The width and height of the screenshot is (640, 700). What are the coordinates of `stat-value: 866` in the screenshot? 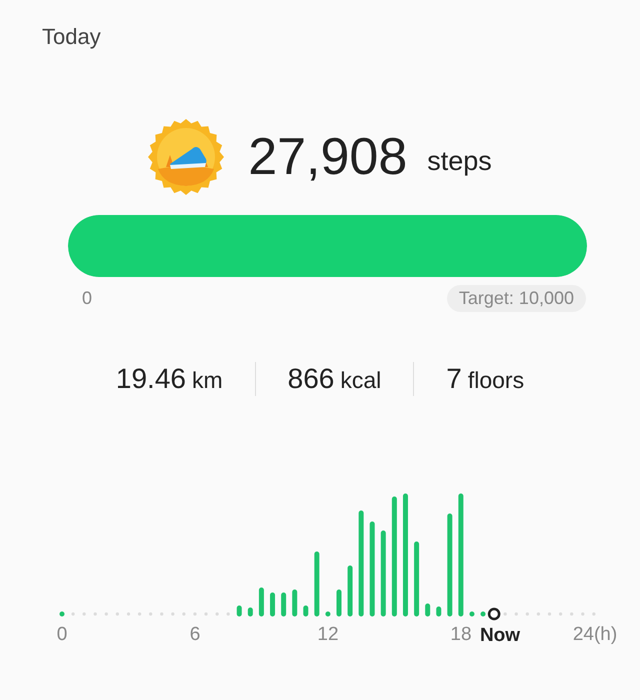 It's located at (311, 379).